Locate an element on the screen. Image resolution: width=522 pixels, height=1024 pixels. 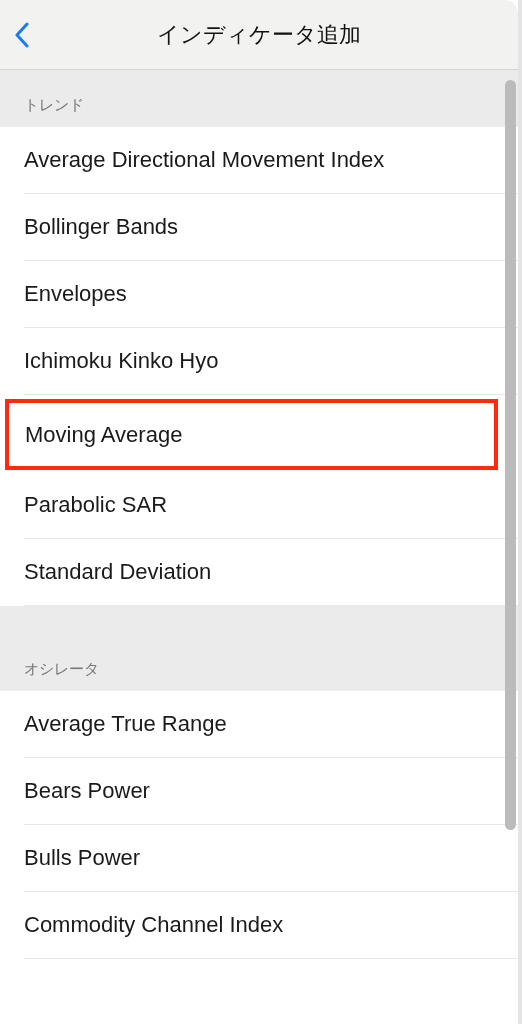
indicator-list-item: Moving Average is located at coordinates (251, 434).